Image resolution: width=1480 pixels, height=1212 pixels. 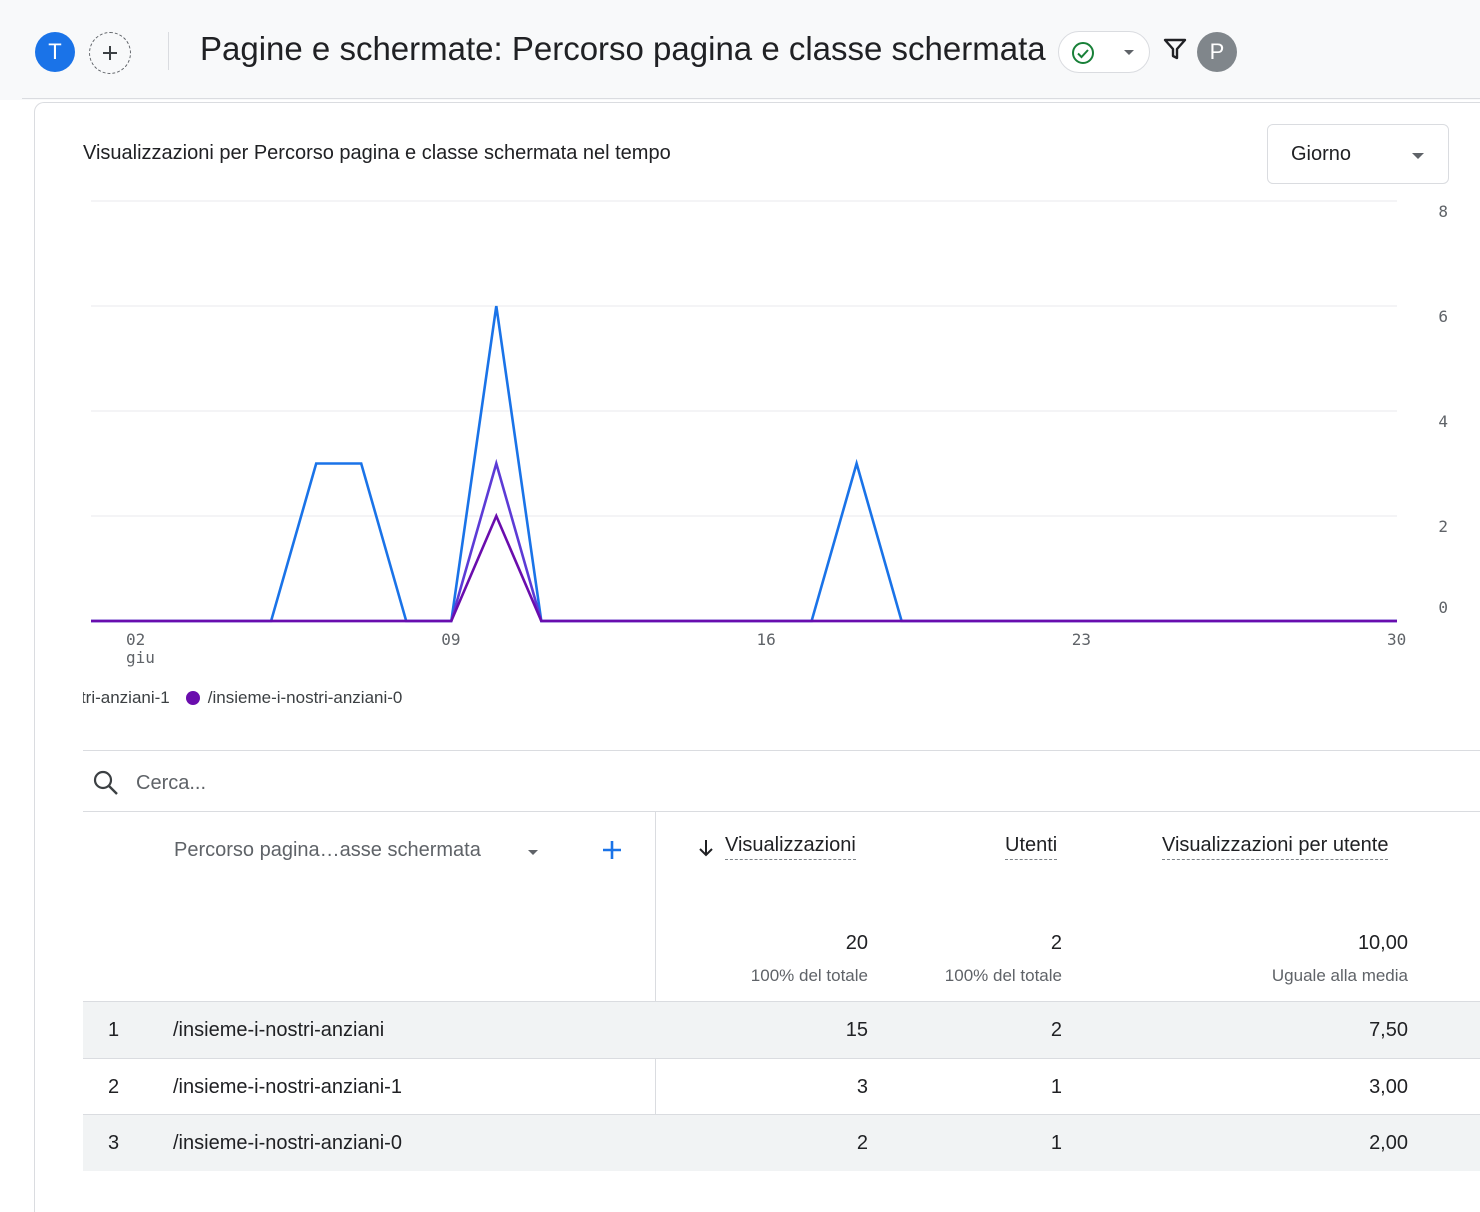 I want to click on add-dimension-icon, so click(x=612, y=850).